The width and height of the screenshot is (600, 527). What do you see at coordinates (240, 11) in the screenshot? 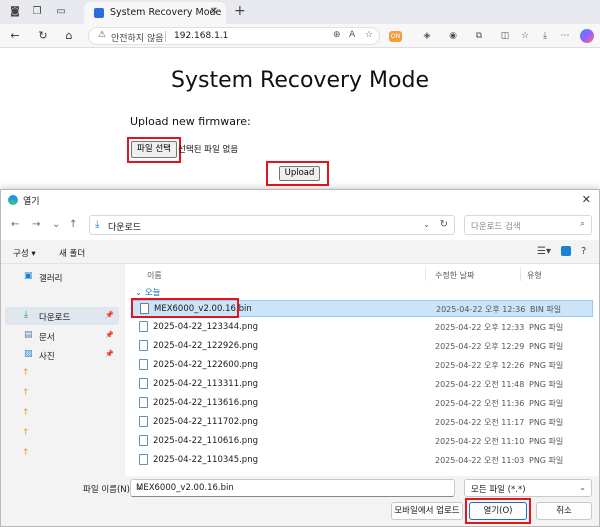
I see `new-tab-button: +` at bounding box center [240, 11].